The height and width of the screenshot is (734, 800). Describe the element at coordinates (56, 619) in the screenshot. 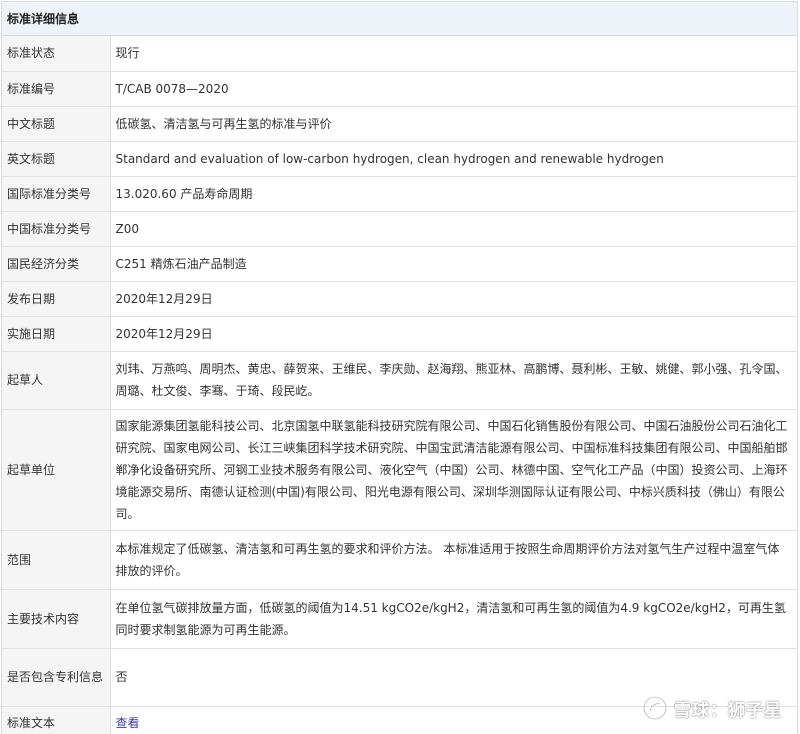

I see `row-label: 主要技术内容` at that location.